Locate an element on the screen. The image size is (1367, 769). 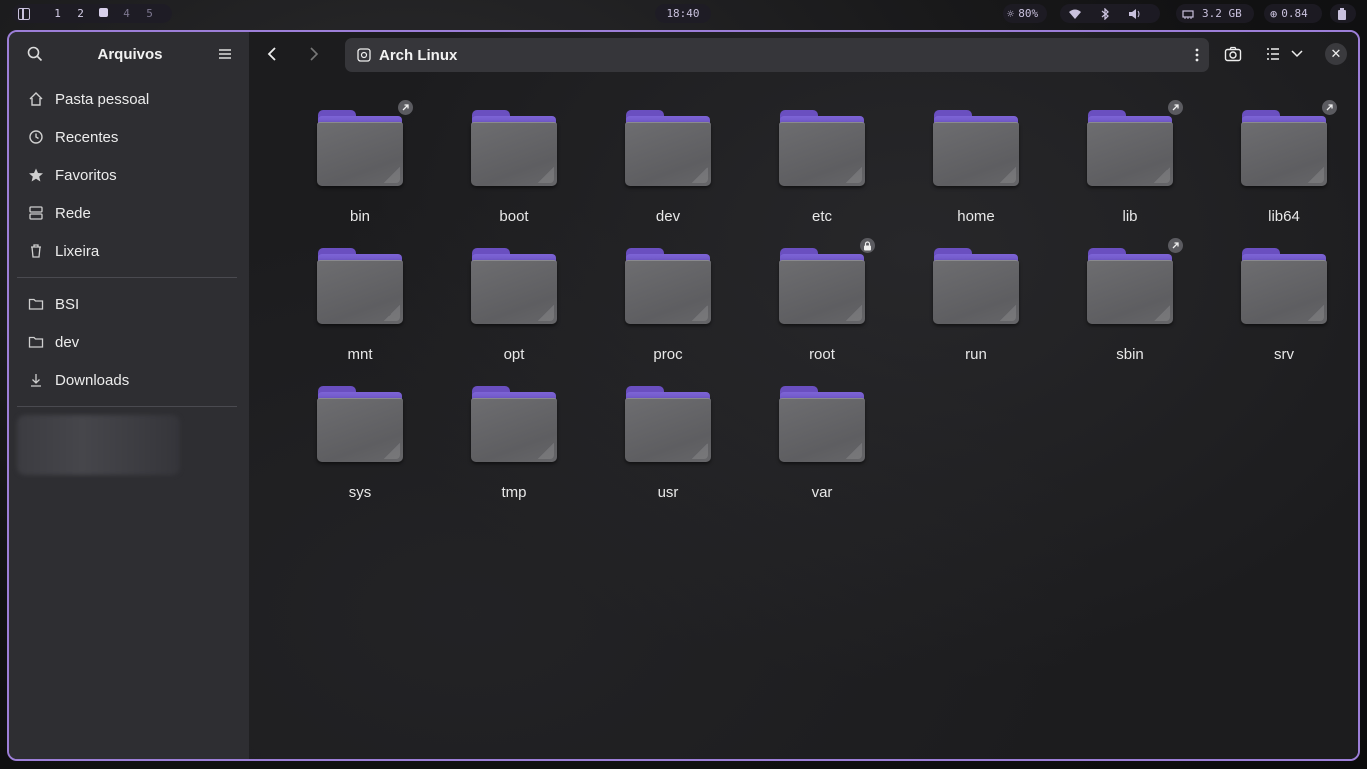
header-bar: Arch Linux ✕ is located at coordinates (803, 54).